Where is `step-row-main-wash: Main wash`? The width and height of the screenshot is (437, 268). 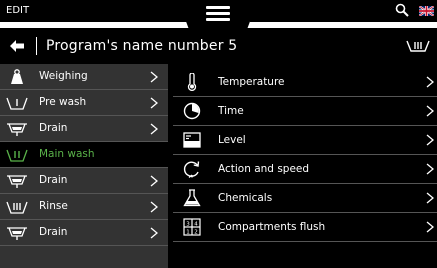 step-row-main-wash: Main wash is located at coordinates (84, 155).